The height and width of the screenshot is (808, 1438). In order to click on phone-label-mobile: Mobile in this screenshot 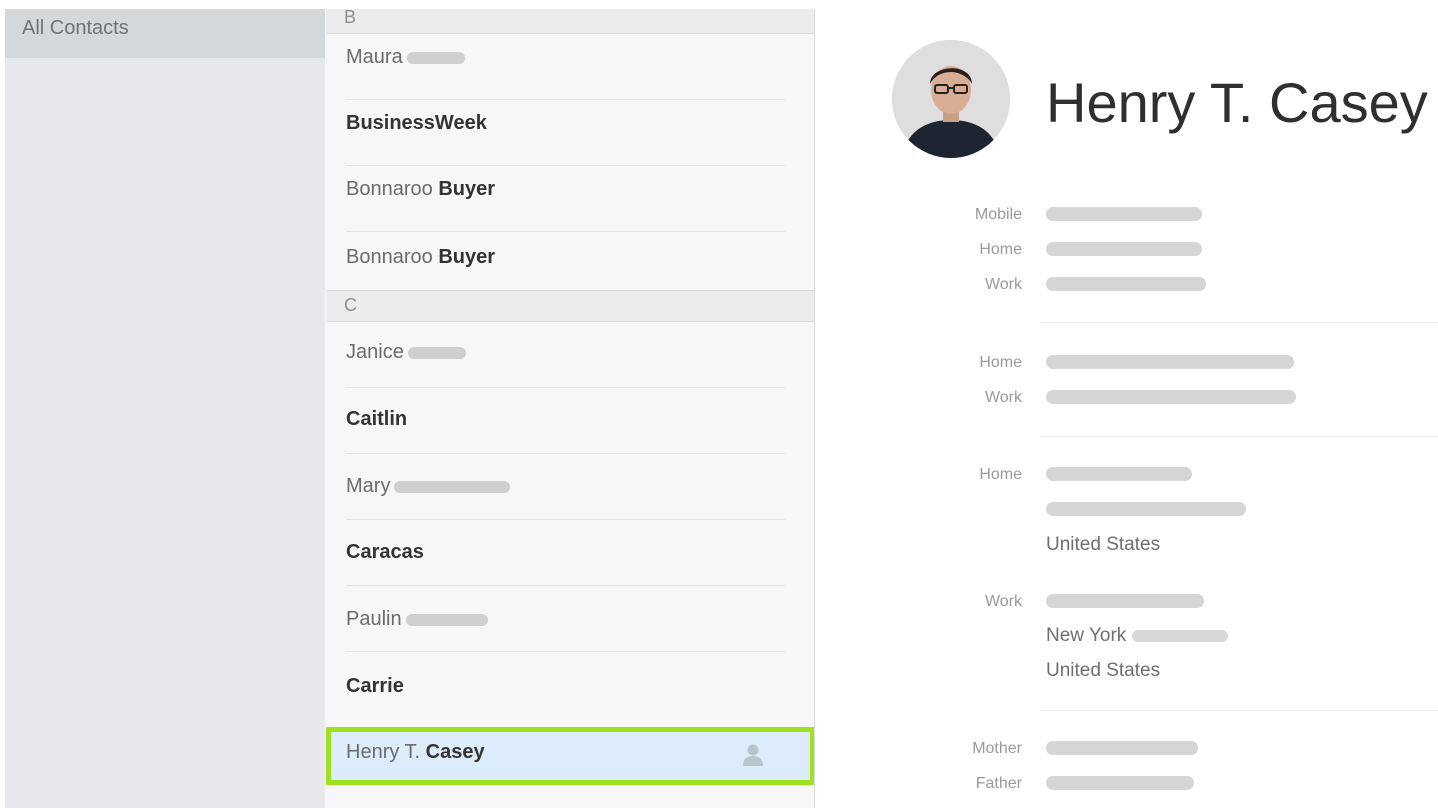, I will do `click(998, 214)`.